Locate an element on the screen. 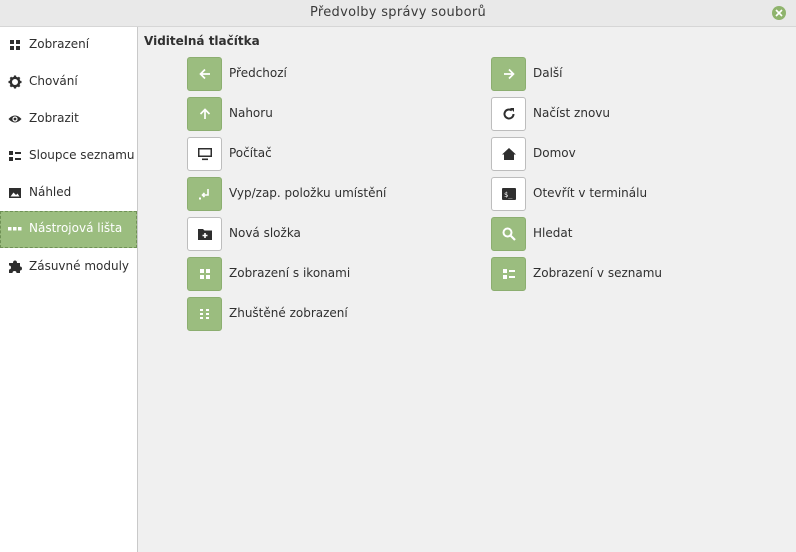 The height and width of the screenshot is (552, 796). toggle-location-button is located at coordinates (204, 194).